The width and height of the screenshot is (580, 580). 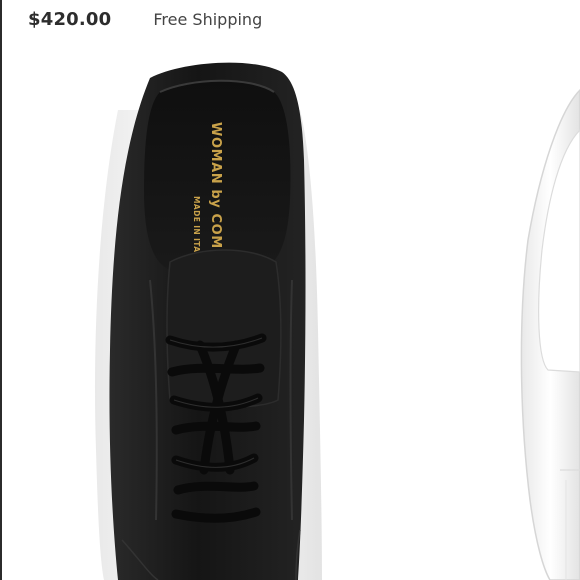 What do you see at coordinates (1, 290) in the screenshot?
I see `page-left-border` at bounding box center [1, 290].